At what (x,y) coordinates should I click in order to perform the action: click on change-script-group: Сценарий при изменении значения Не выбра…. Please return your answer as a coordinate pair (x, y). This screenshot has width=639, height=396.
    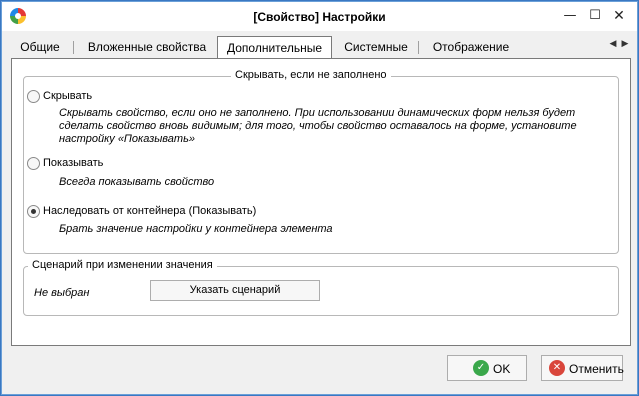
    Looking at the image, I should click on (321, 287).